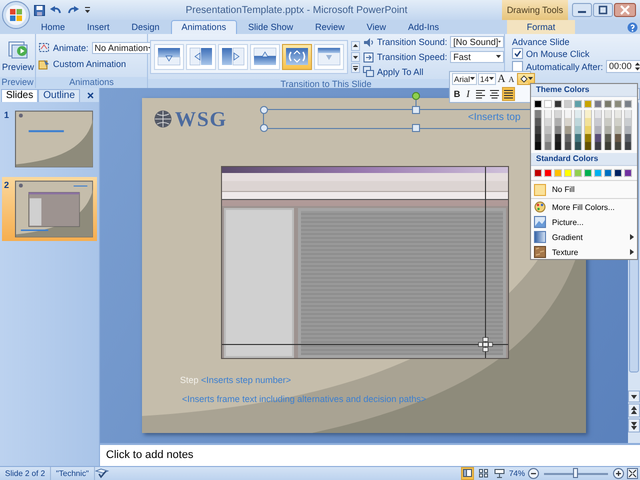 This screenshot has height=480, width=640. What do you see at coordinates (59, 95) in the screenshot?
I see `pane-tab: Outline` at bounding box center [59, 95].